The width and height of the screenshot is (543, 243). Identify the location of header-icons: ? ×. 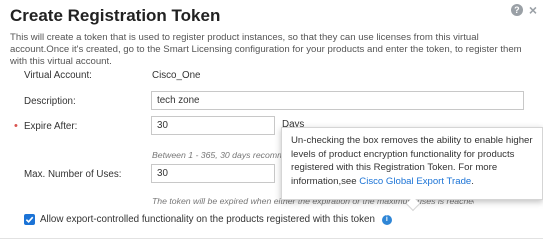
(523, 10).